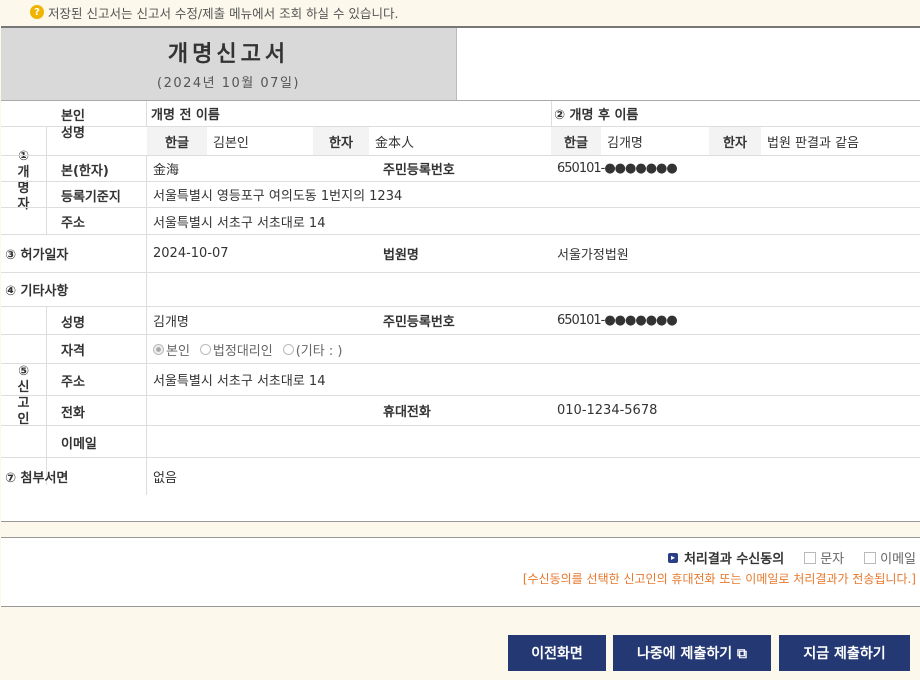  What do you see at coordinates (832, 559) in the screenshot?
I see `checkbox-label: 문자` at bounding box center [832, 559].